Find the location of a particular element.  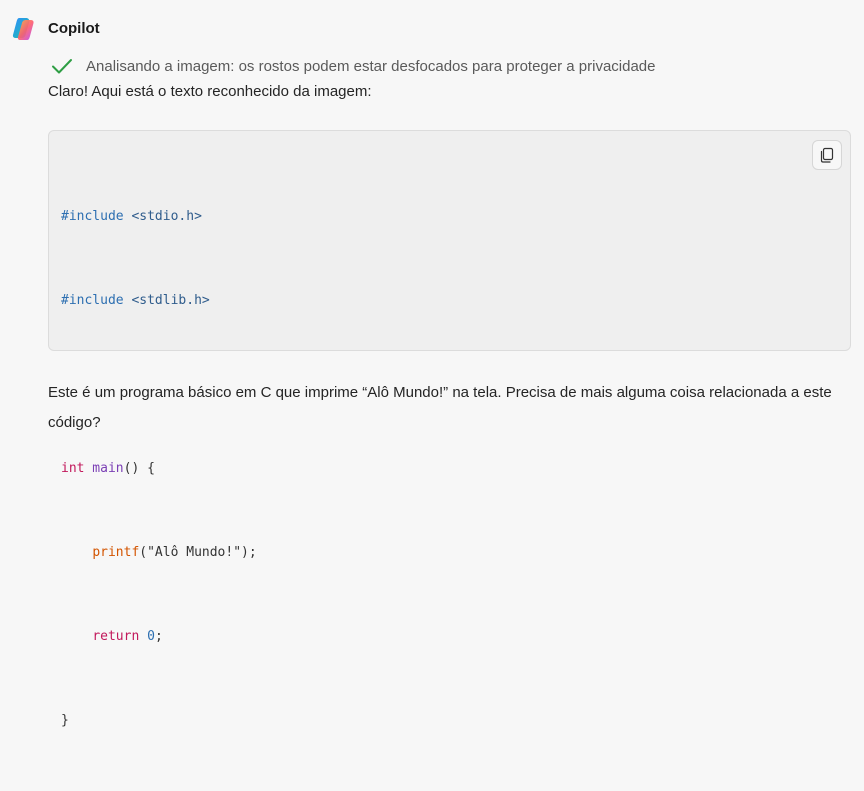

code-line: int main() { is located at coordinates (159, 469).